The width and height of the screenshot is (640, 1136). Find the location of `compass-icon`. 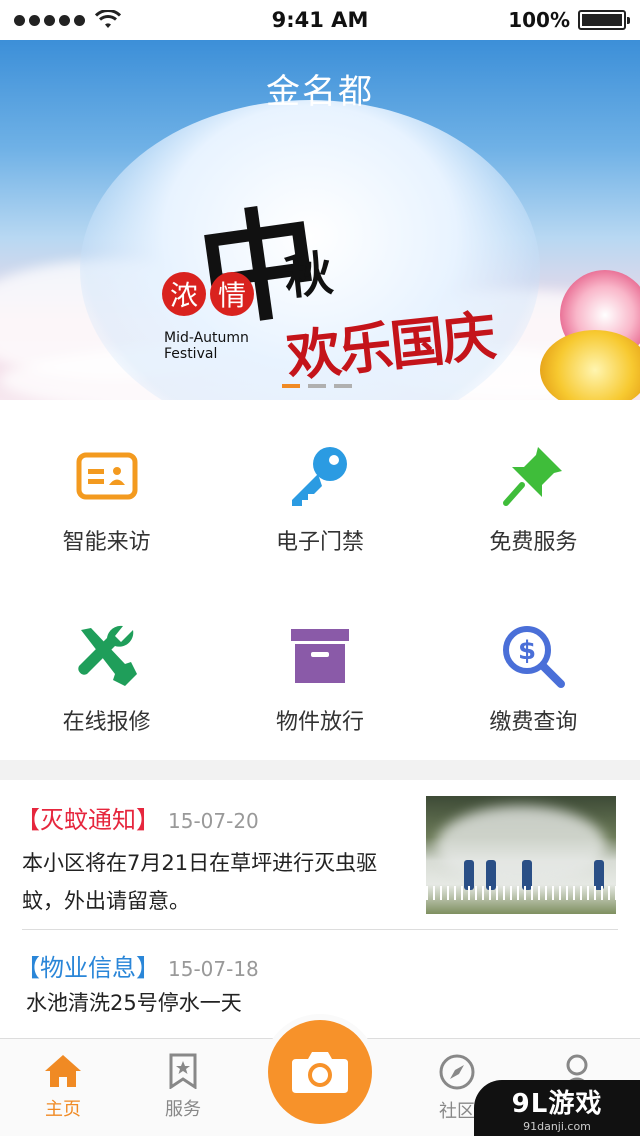

compass-icon is located at coordinates (457, 1072).